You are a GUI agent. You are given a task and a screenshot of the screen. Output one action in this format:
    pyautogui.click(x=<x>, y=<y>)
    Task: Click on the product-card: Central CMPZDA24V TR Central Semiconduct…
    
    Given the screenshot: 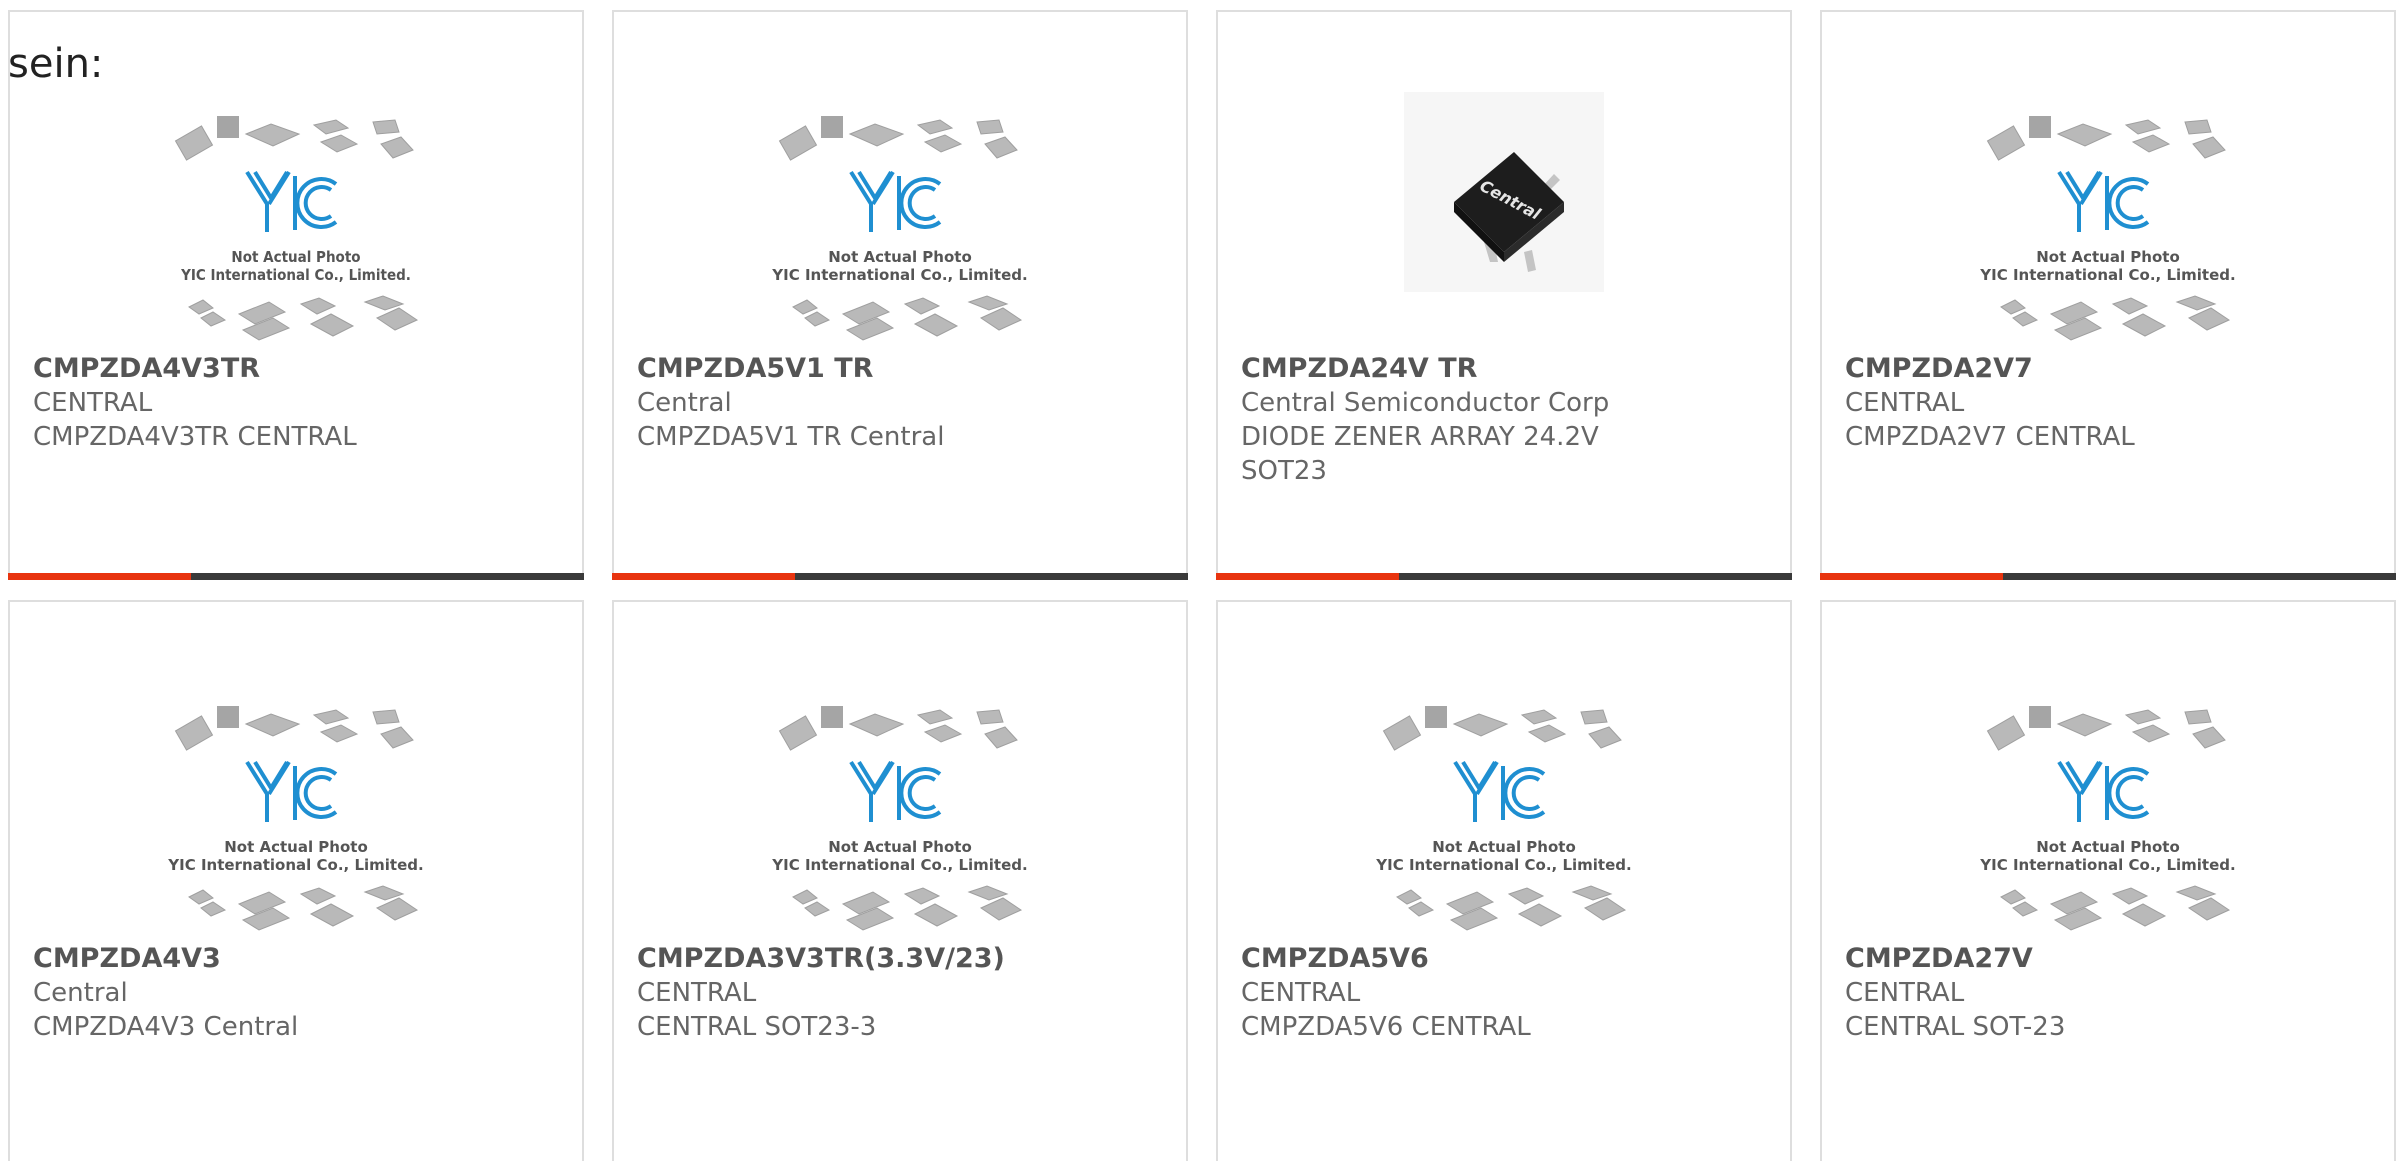 What is the action you would take?
    pyautogui.click(x=1504, y=295)
    